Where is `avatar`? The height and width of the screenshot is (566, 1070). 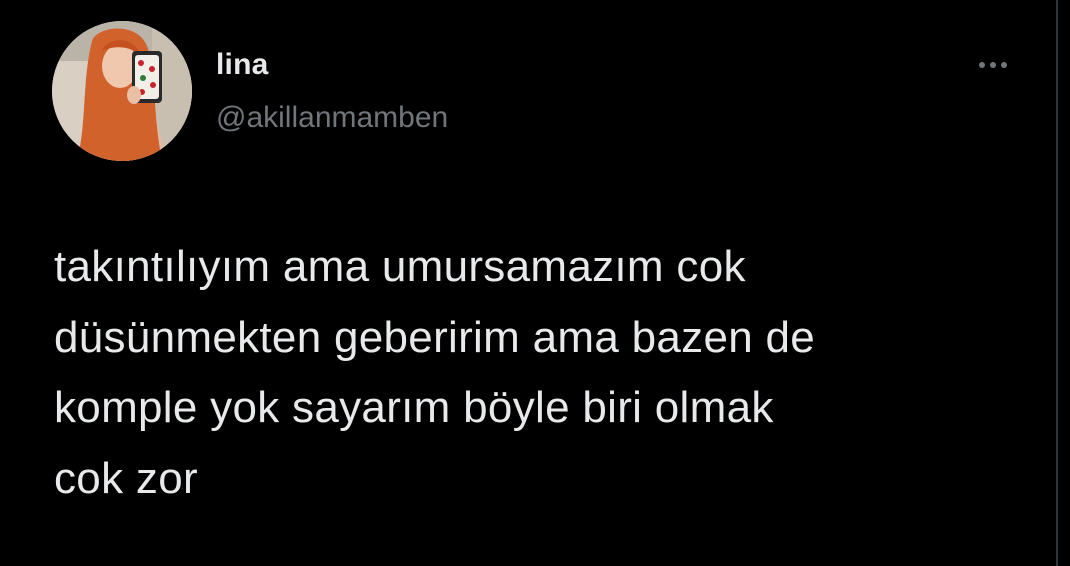 avatar is located at coordinates (122, 91).